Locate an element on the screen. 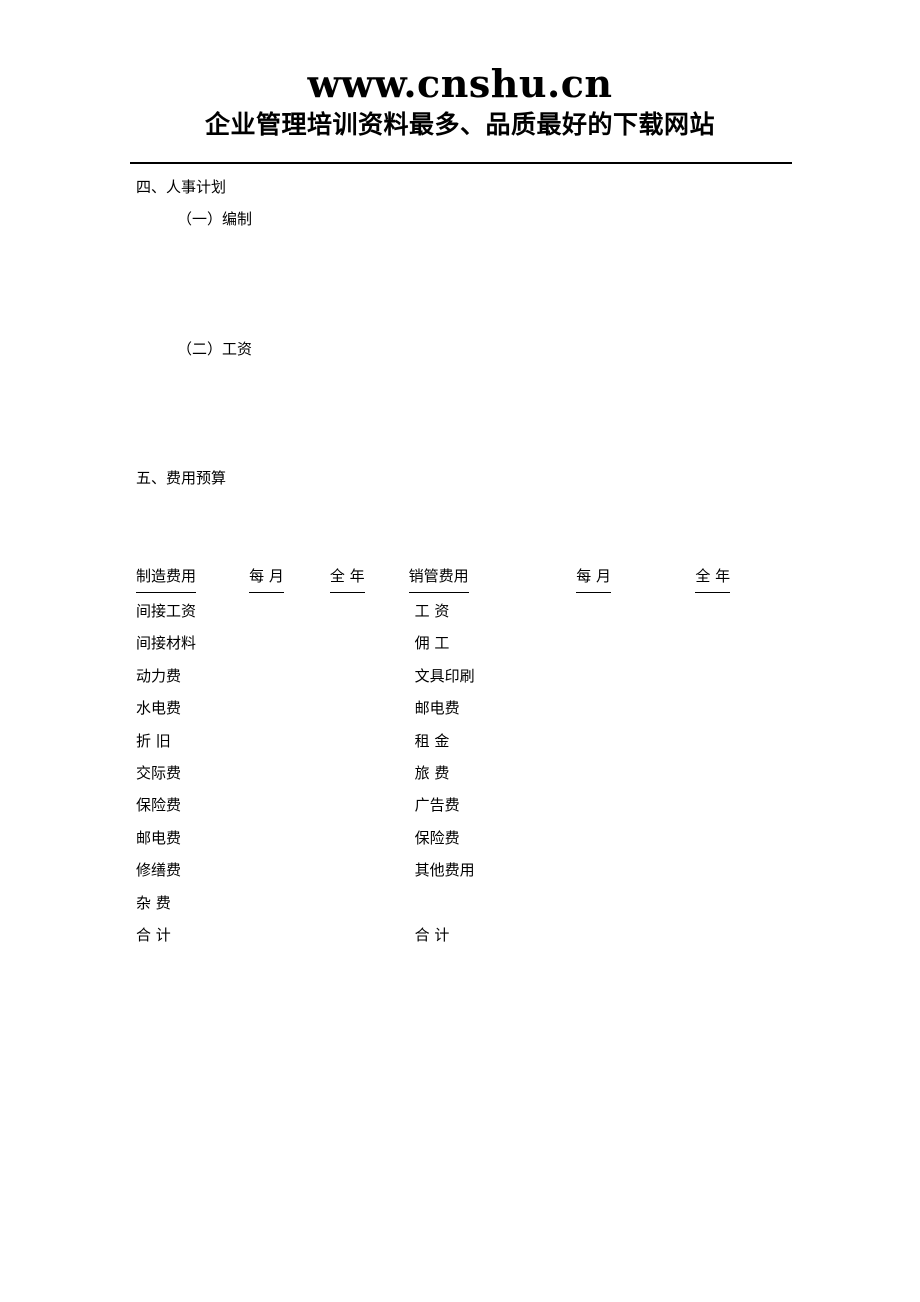 Image resolution: width=920 pixels, height=1302 pixels. cell-manufacturing-expense-name: 邮电费 is located at coordinates (159, 837).